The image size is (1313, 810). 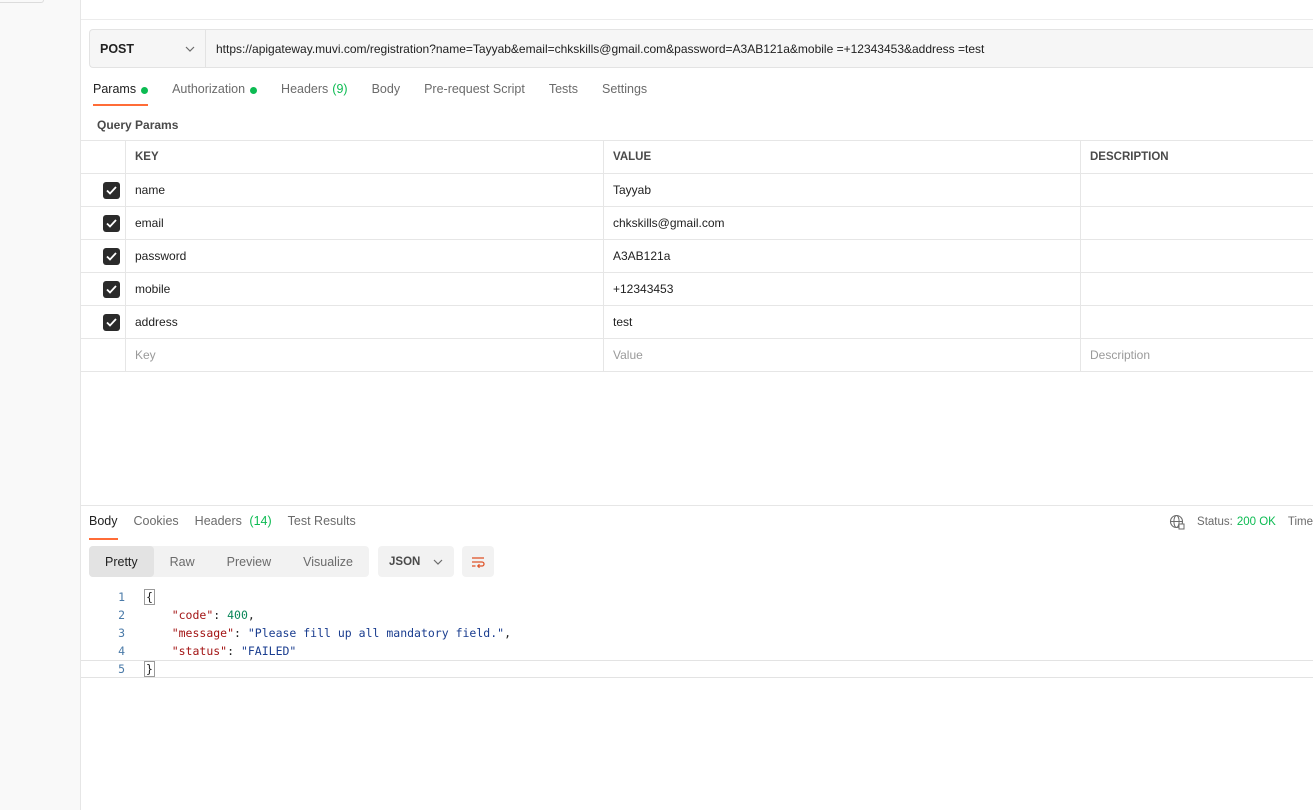 I want to click on json-value: "Please fill up all mandatory field.", so click(x=376, y=633).